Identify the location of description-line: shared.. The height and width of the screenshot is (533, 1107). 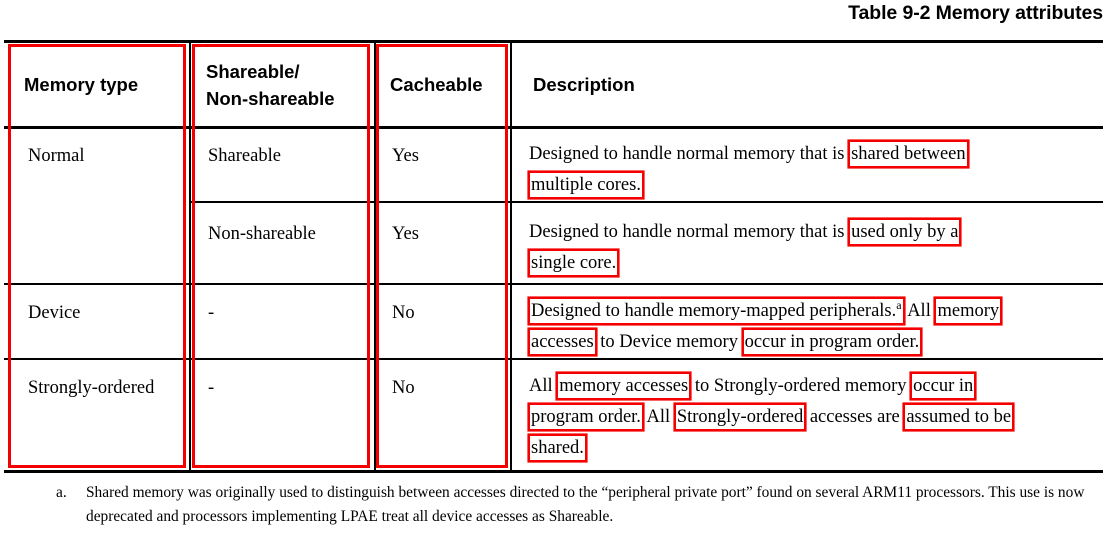
(816, 448).